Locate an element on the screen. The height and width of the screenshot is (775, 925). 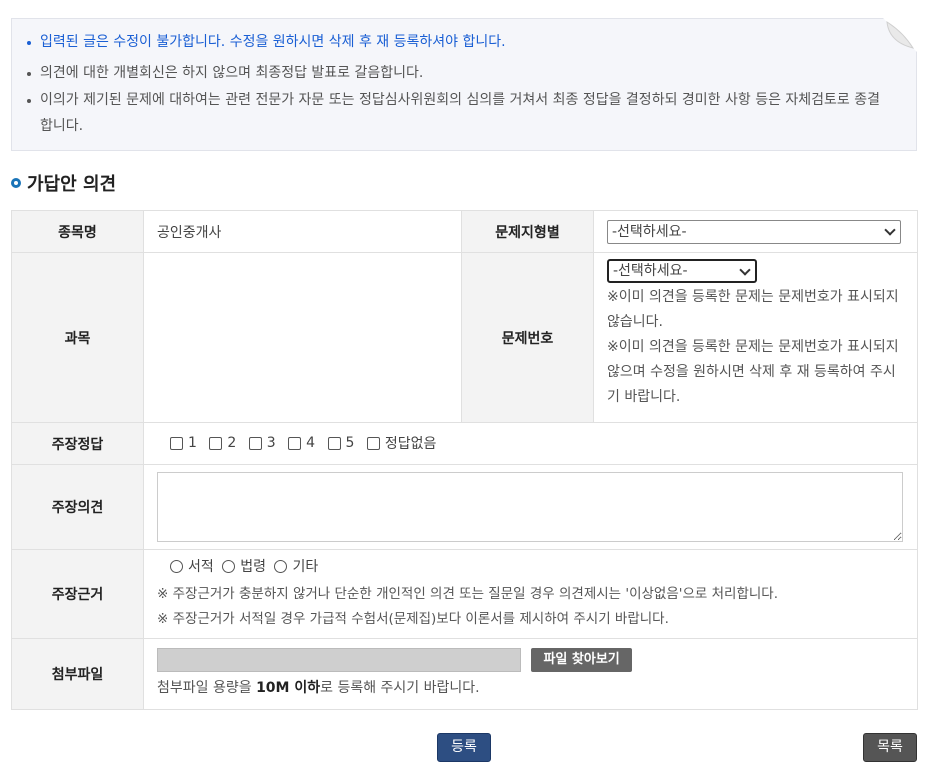
question-type-label: 문제지형별 is located at coordinates (527, 231).